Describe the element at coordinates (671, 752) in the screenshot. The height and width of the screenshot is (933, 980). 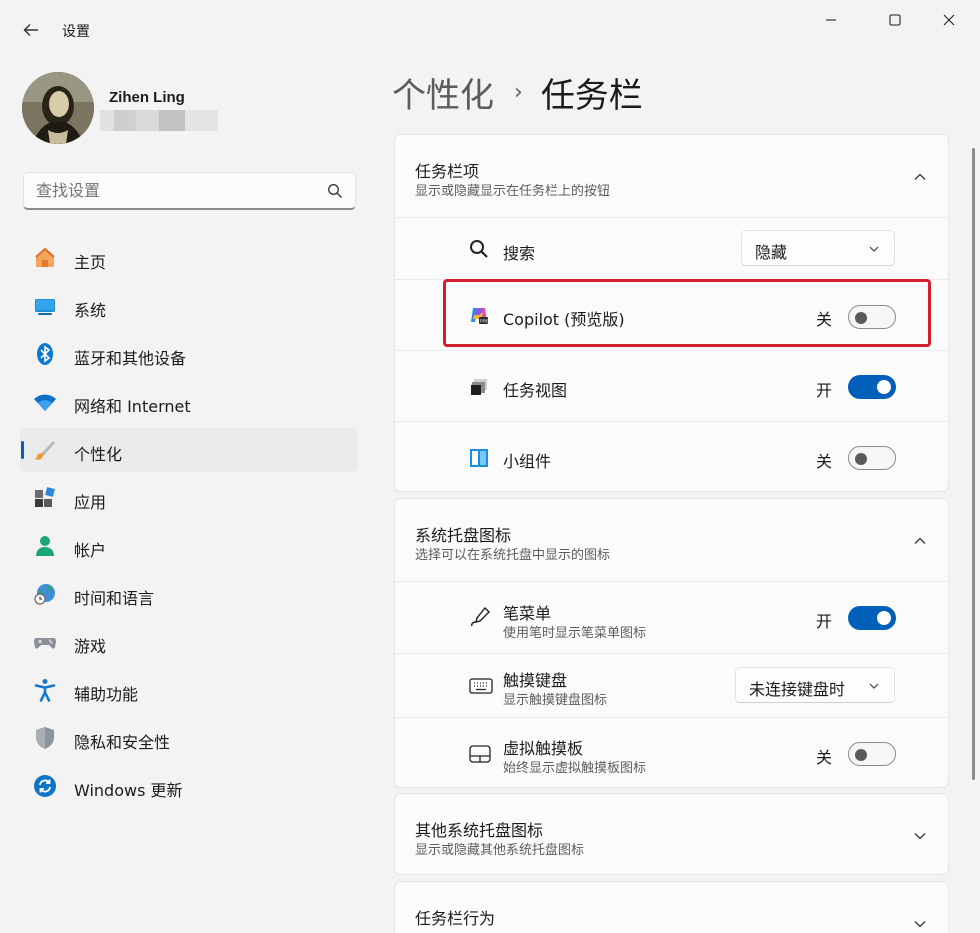
I see `virtual-touchpad-row: 虚拟触摸板 始终显示虚拟触摸板图标 关` at that location.